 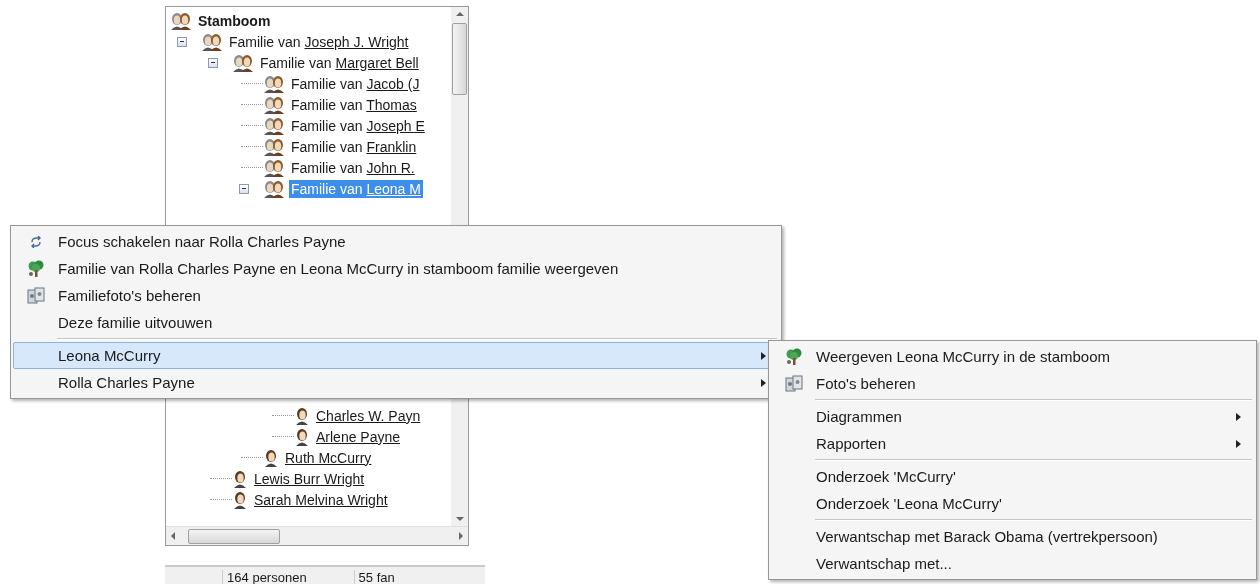 I want to click on tree-item: Familie van John R., so click(x=353, y=167).